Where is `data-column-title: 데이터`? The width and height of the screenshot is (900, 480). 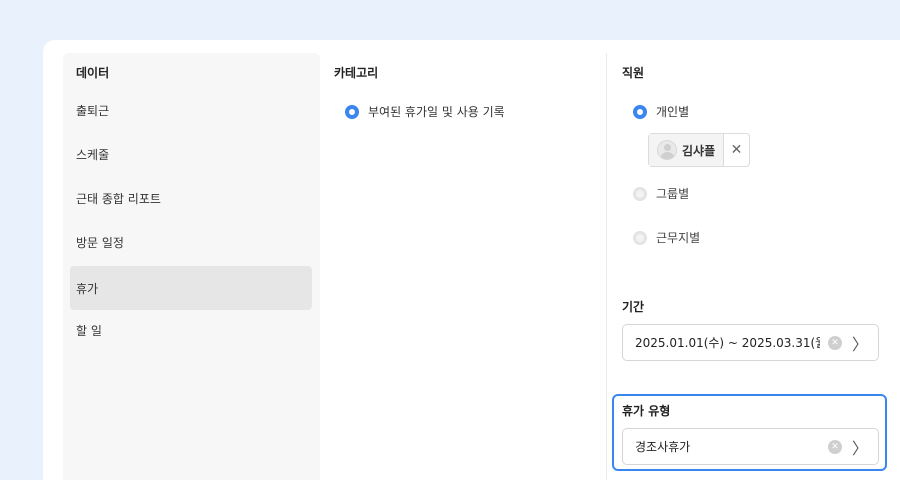 data-column-title: 데이터 is located at coordinates (93, 73).